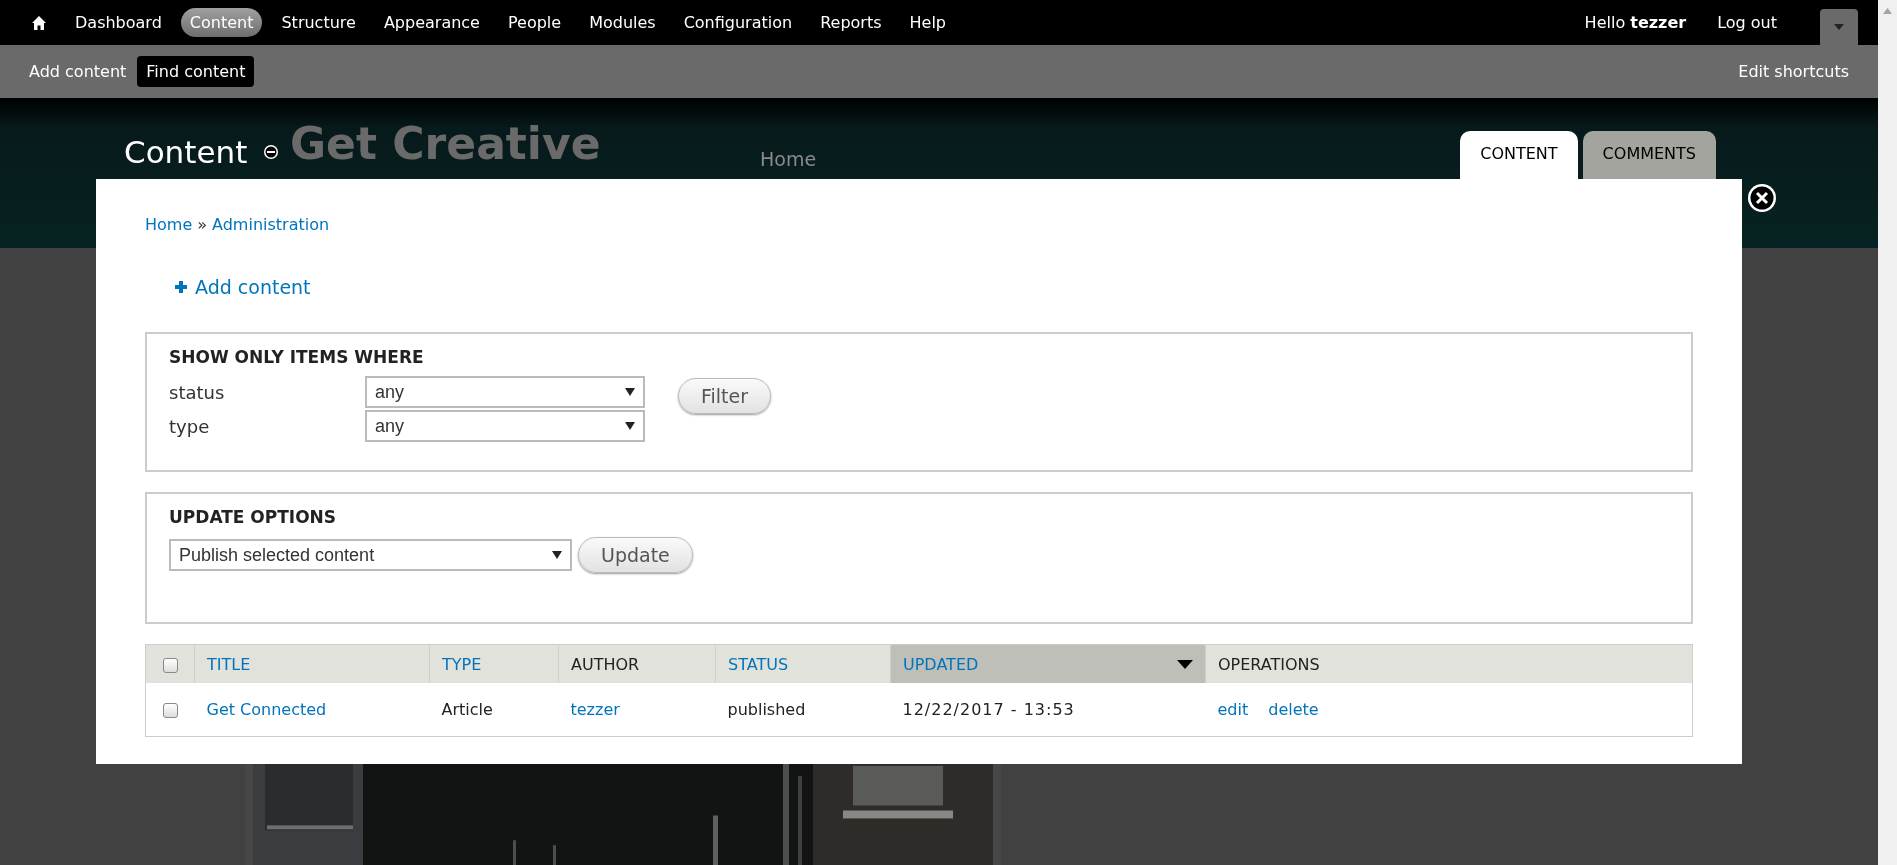  Describe the element at coordinates (637, 663) in the screenshot. I see `column-header: AUTHOR` at that location.